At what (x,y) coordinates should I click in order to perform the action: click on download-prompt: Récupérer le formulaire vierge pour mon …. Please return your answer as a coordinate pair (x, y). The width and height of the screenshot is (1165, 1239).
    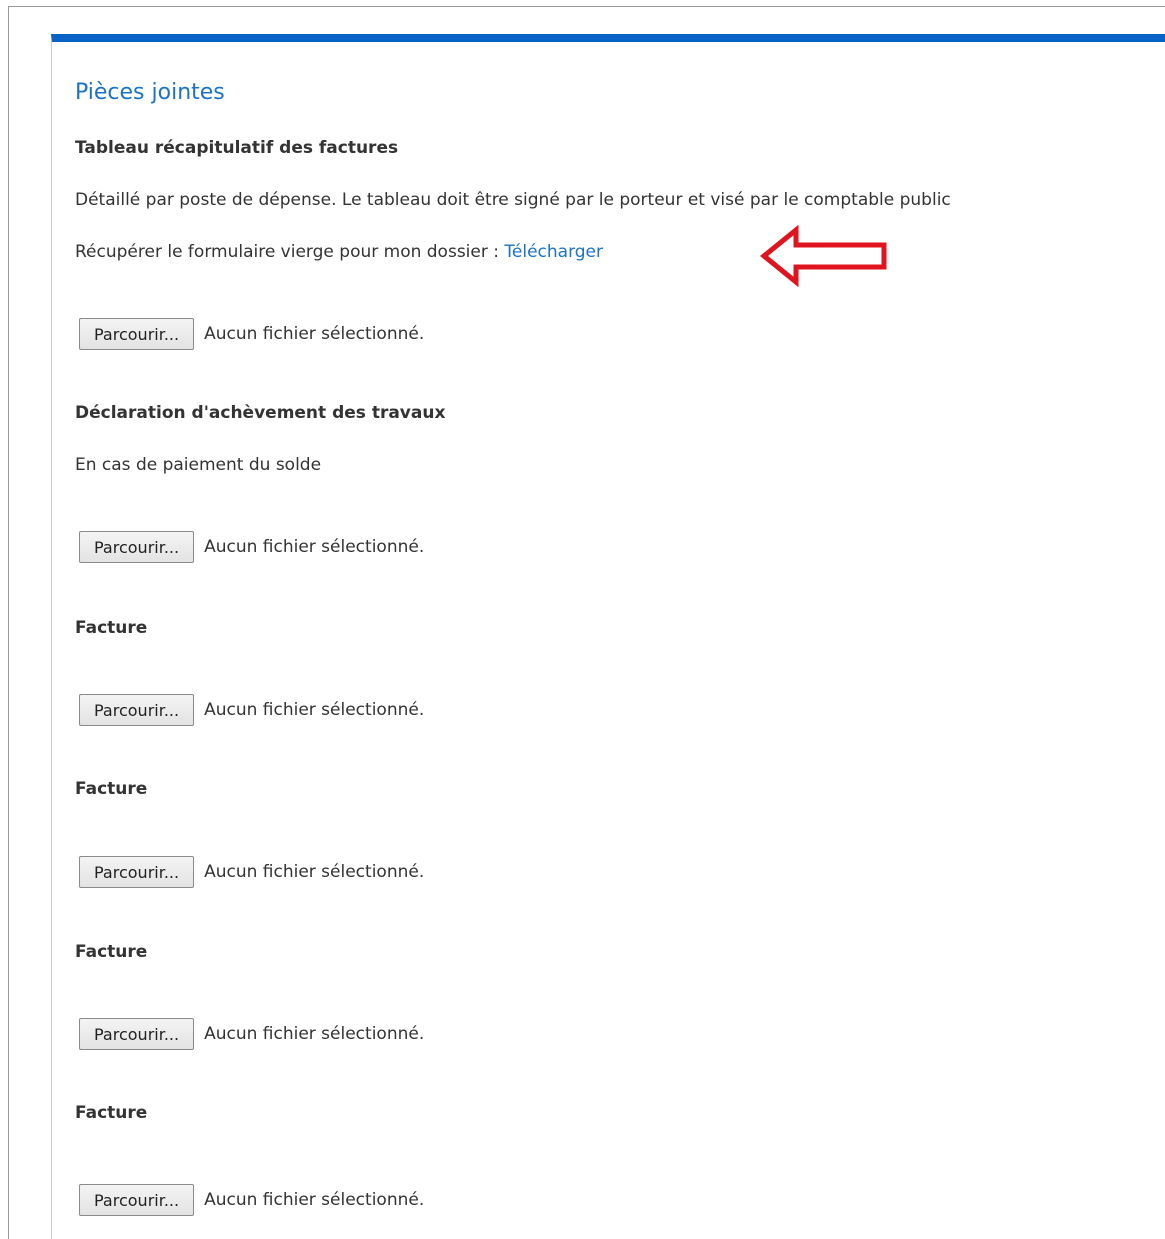
    Looking at the image, I should click on (287, 252).